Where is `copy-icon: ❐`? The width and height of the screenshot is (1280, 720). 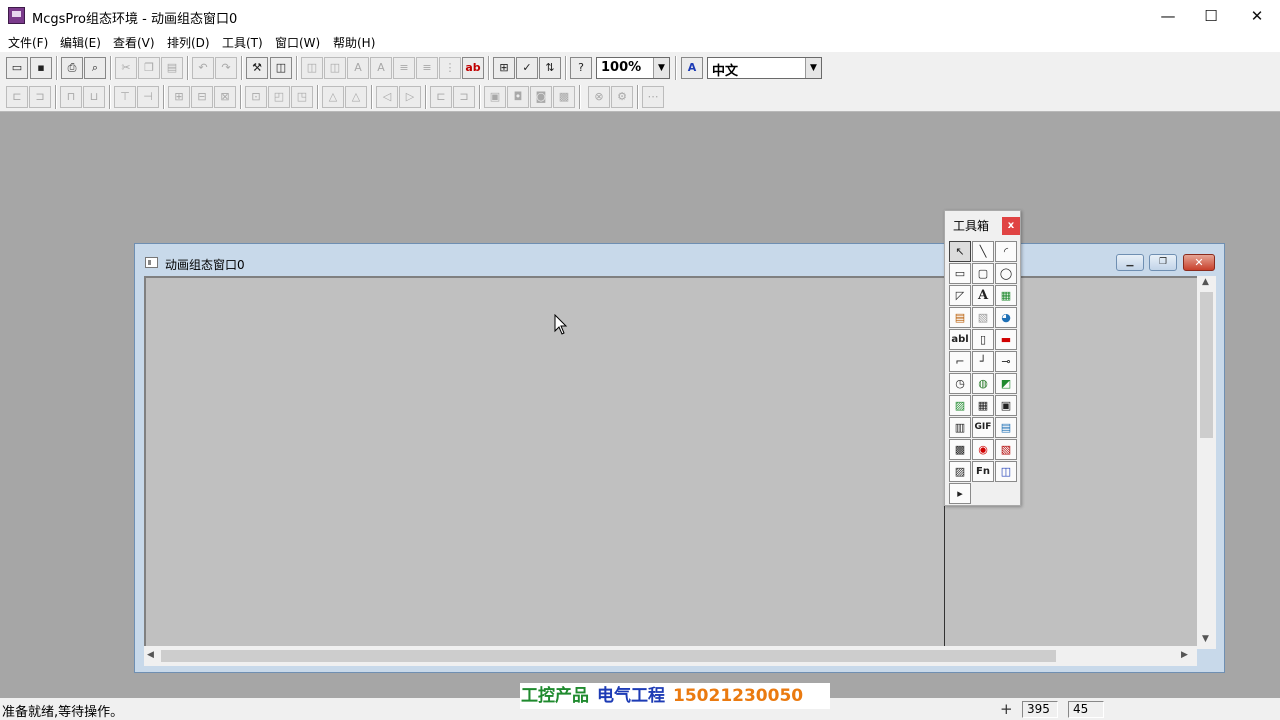 copy-icon: ❐ is located at coordinates (149, 68).